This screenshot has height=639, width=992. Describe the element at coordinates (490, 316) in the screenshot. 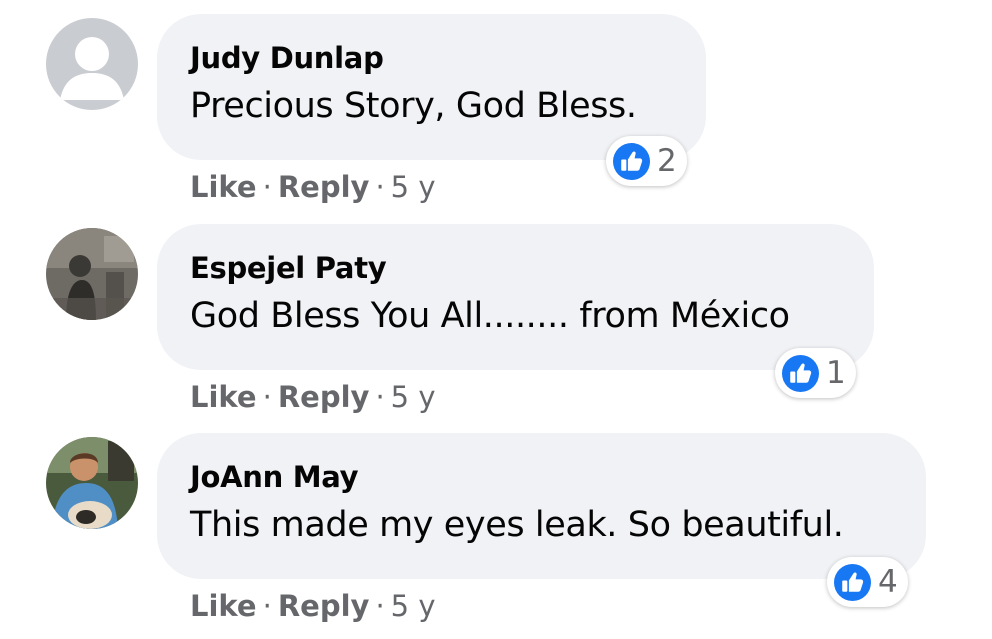

I see `comment-text: God Bless You All........ from México` at that location.